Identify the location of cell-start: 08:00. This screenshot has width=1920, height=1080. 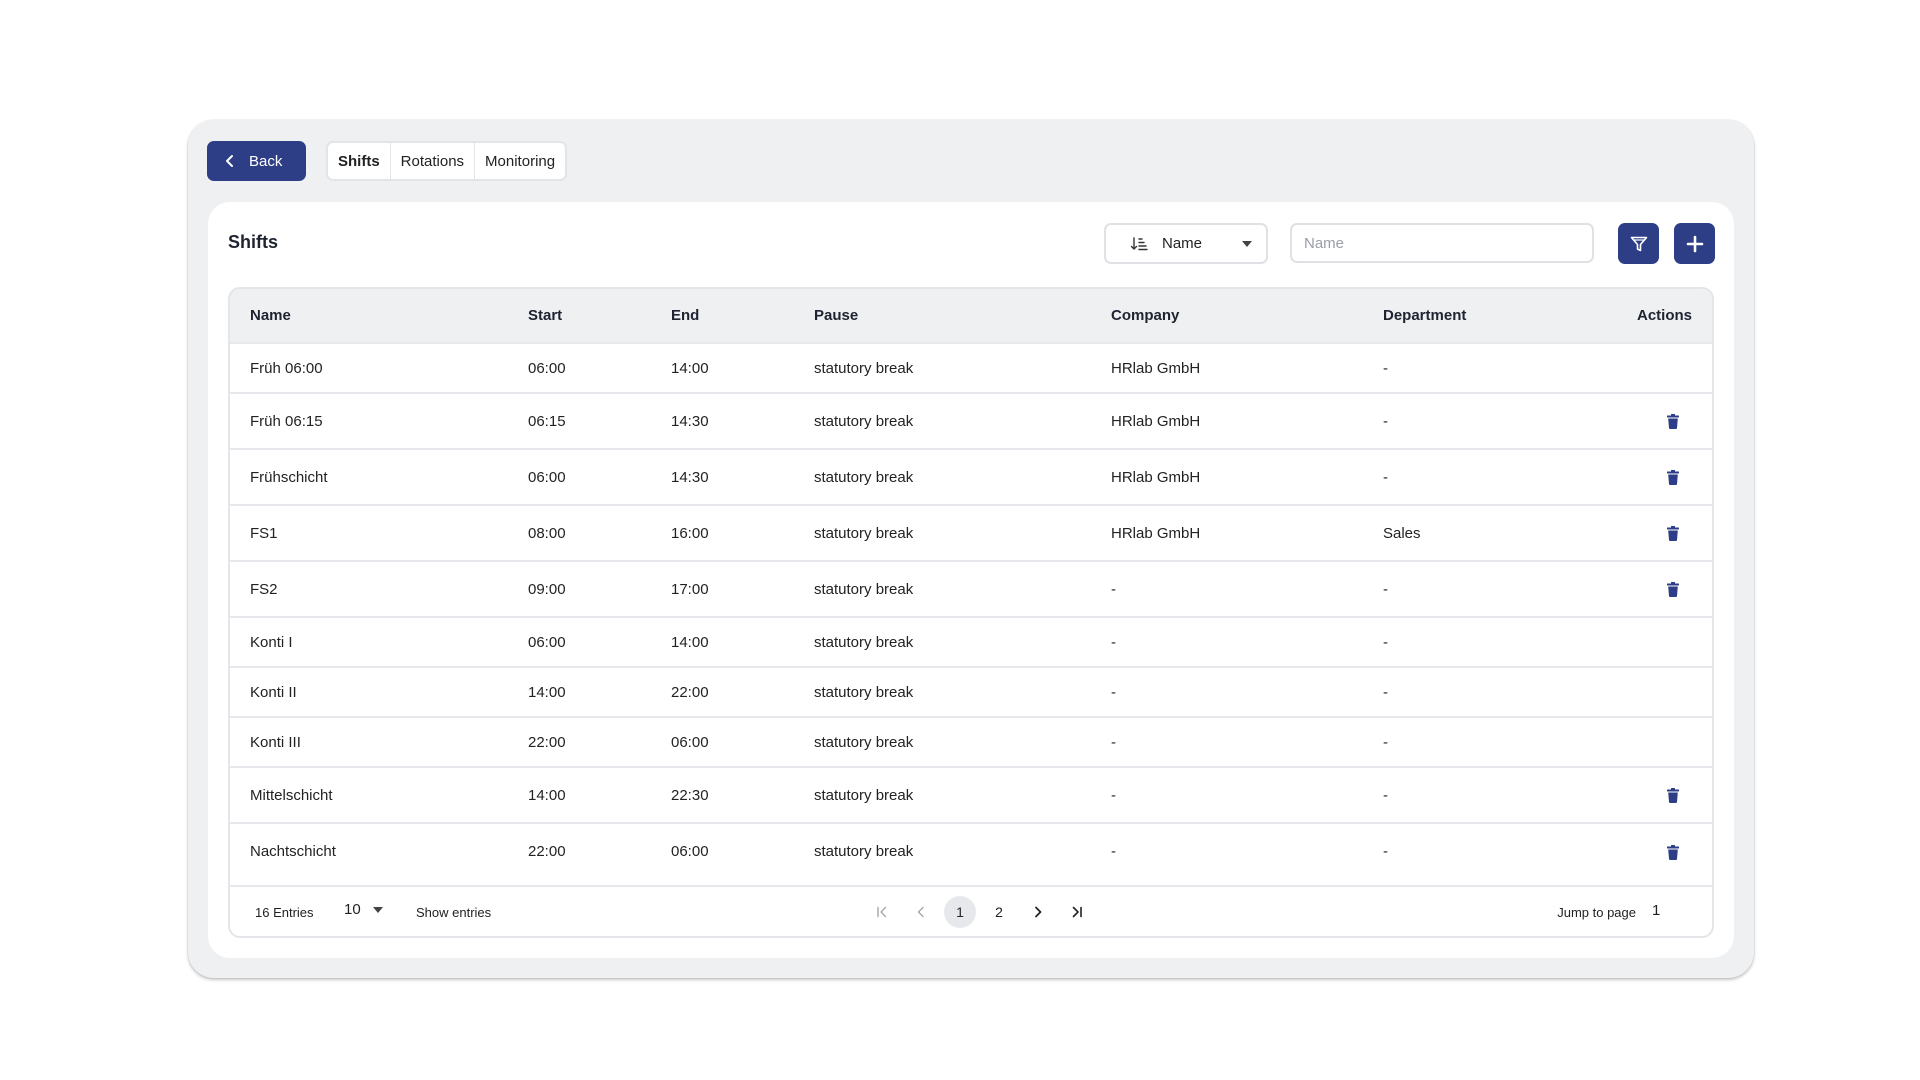
(579, 532).